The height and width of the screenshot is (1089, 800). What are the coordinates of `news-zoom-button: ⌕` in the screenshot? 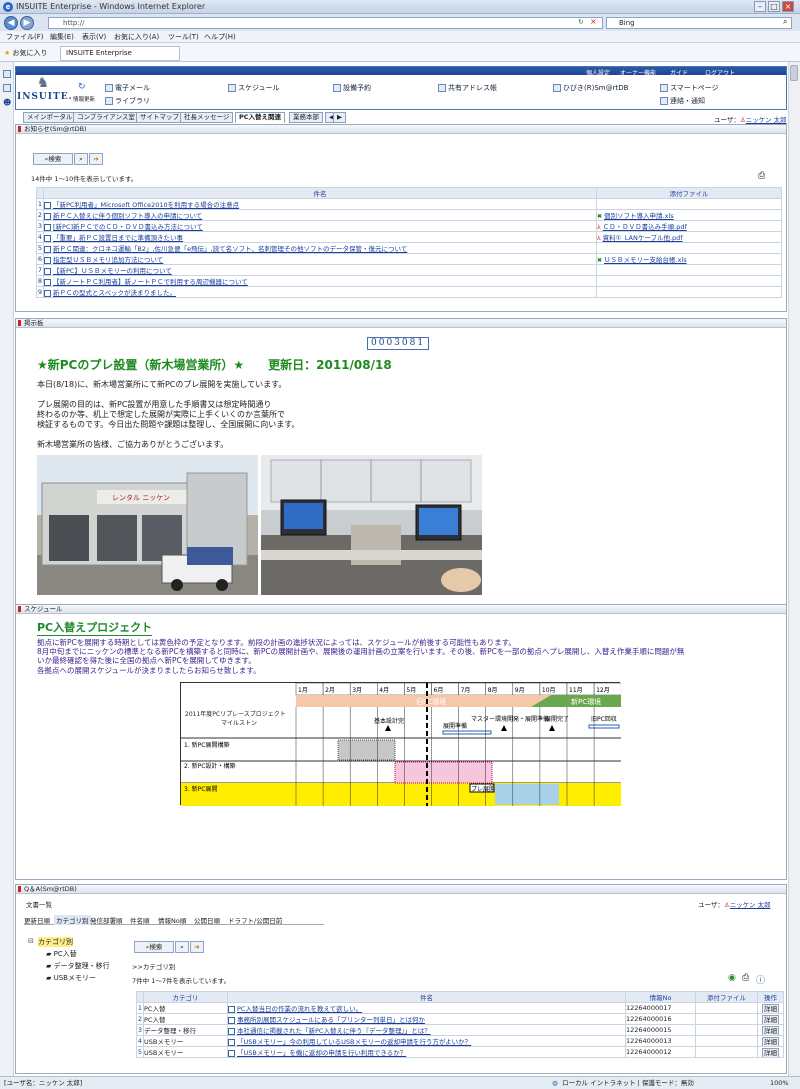 It's located at (81, 159).